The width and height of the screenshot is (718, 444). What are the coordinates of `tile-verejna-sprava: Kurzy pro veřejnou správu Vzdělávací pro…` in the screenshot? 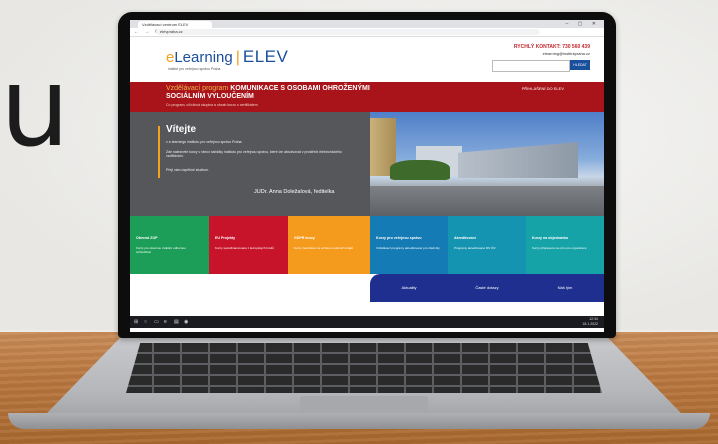 It's located at (409, 245).